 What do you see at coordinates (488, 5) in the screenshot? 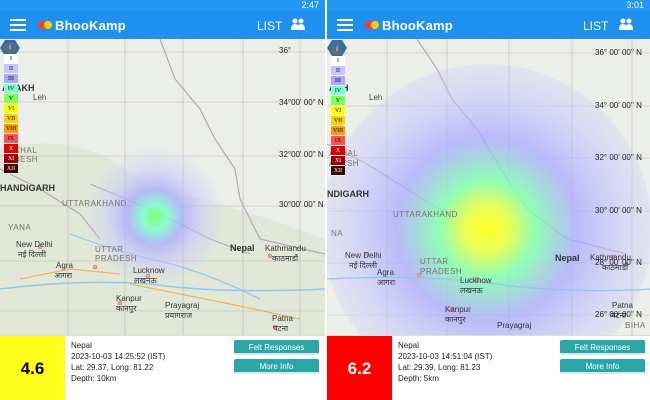
I see `status-bar: 3:01` at bounding box center [488, 5].